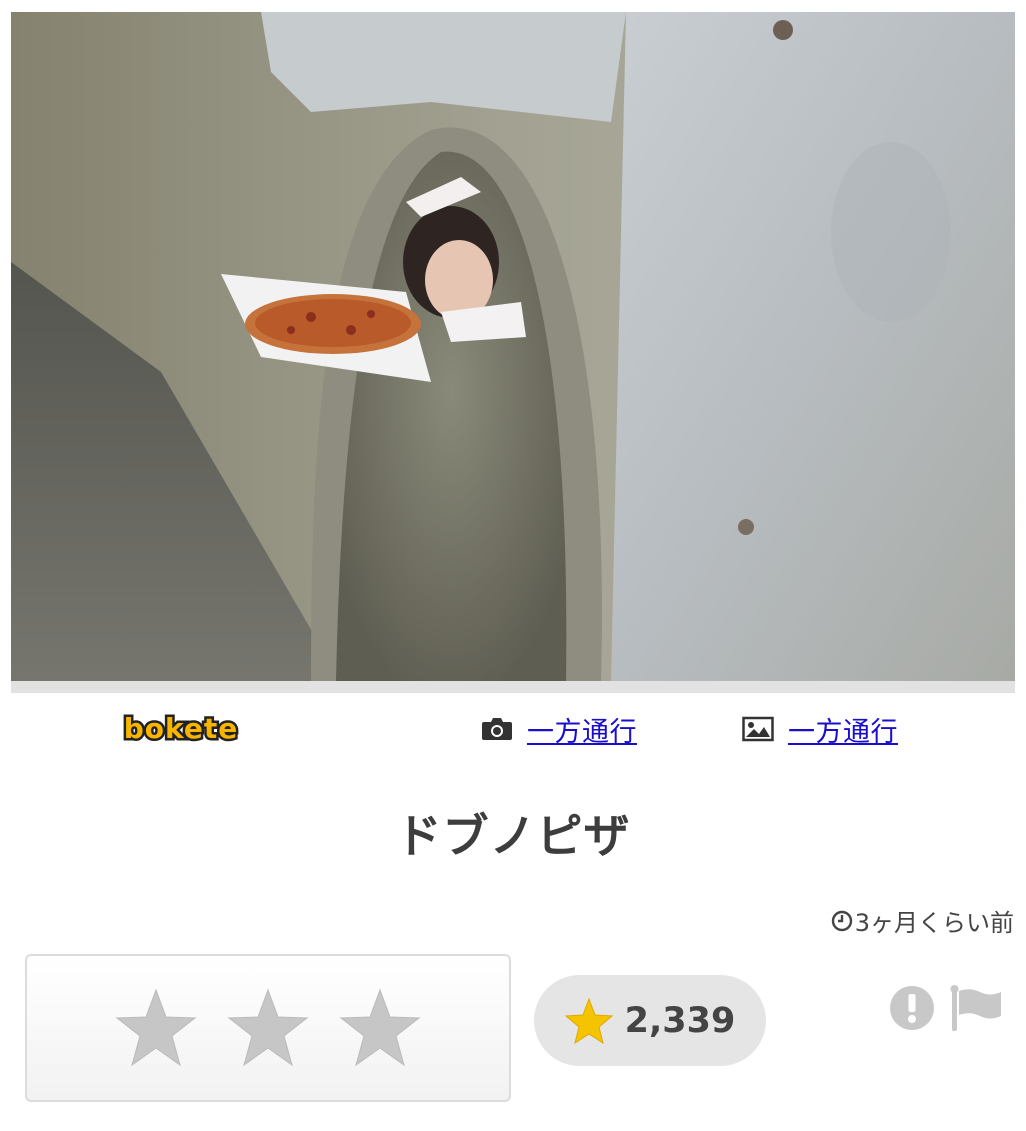  Describe the element at coordinates (934, 923) in the screenshot. I see `post-time-text: 3ヶ月くらい前` at that location.